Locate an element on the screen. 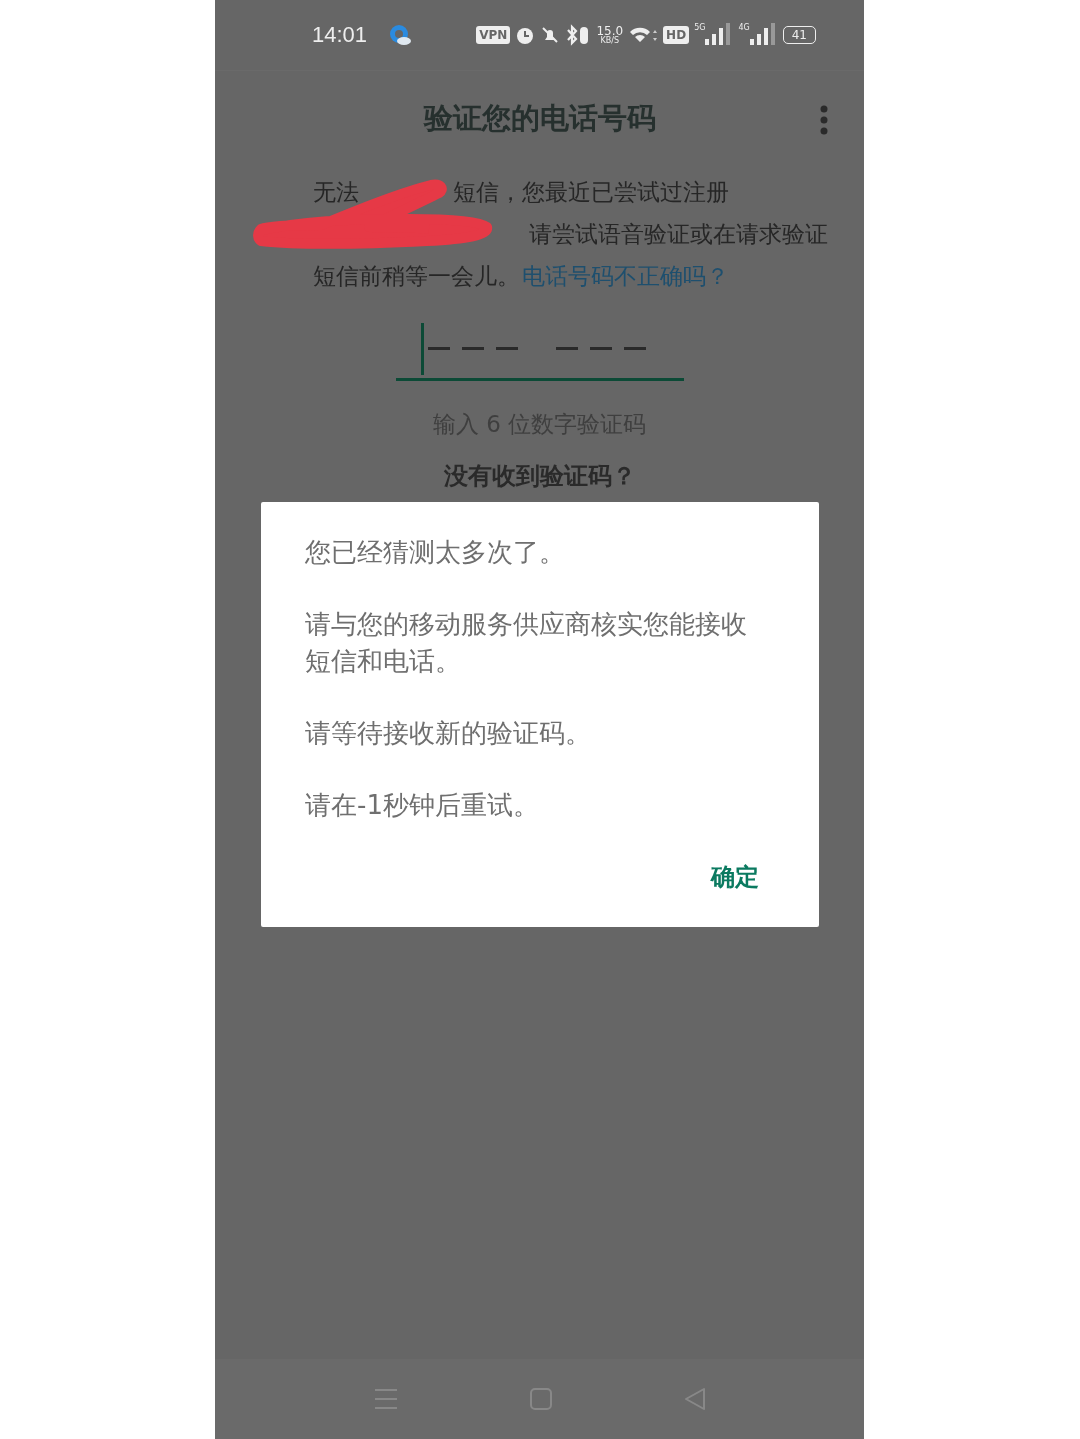 This screenshot has height=1439, width=1080. menu-icon is located at coordinates (385, 1399).